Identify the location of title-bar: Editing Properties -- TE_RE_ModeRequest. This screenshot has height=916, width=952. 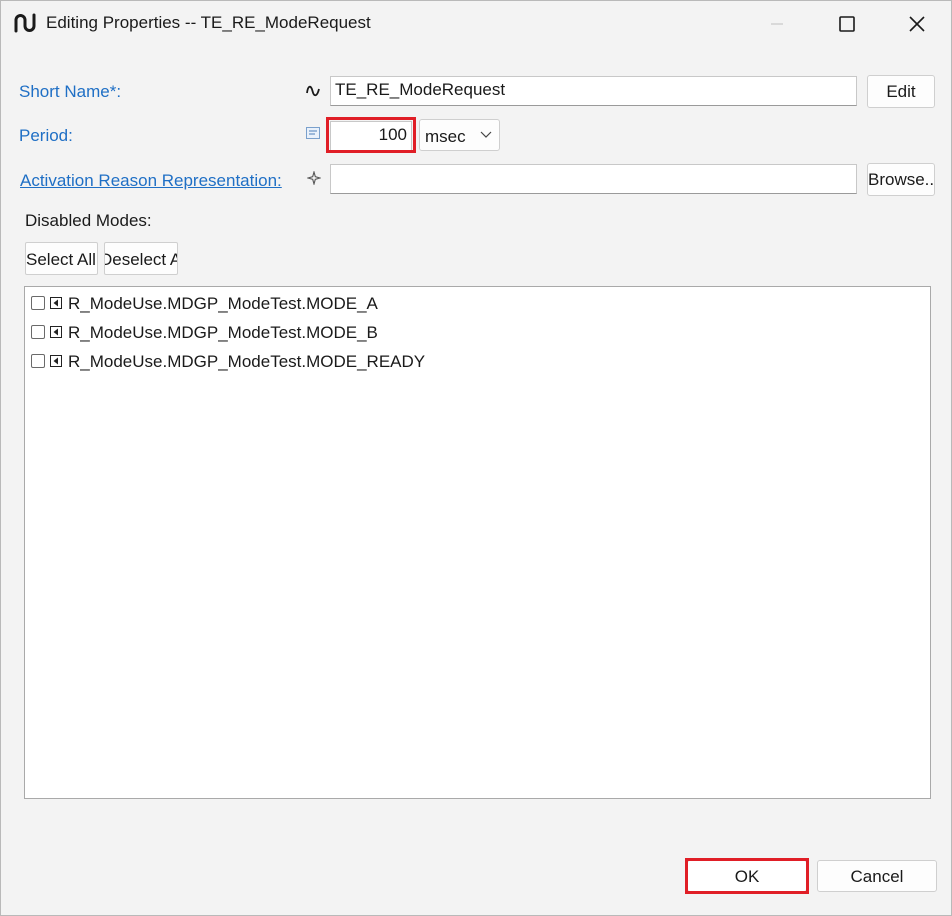
(476, 24).